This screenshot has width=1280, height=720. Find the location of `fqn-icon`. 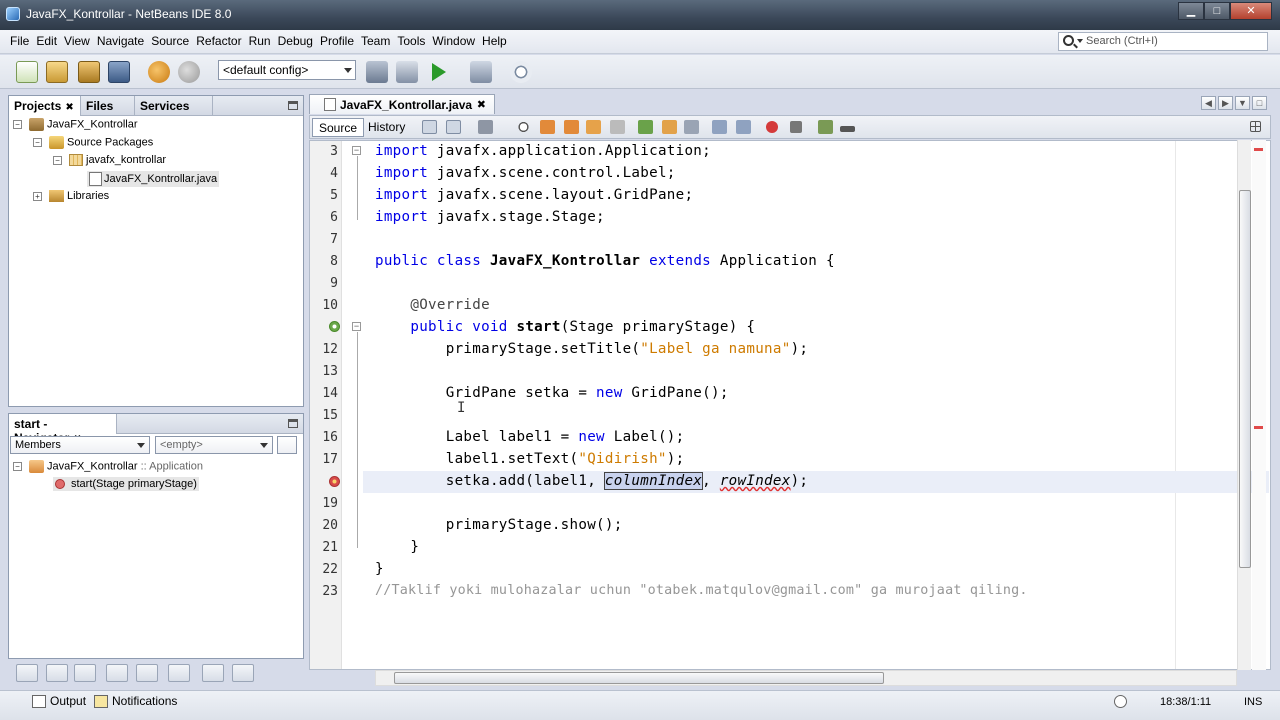

fqn-icon is located at coordinates (243, 673).